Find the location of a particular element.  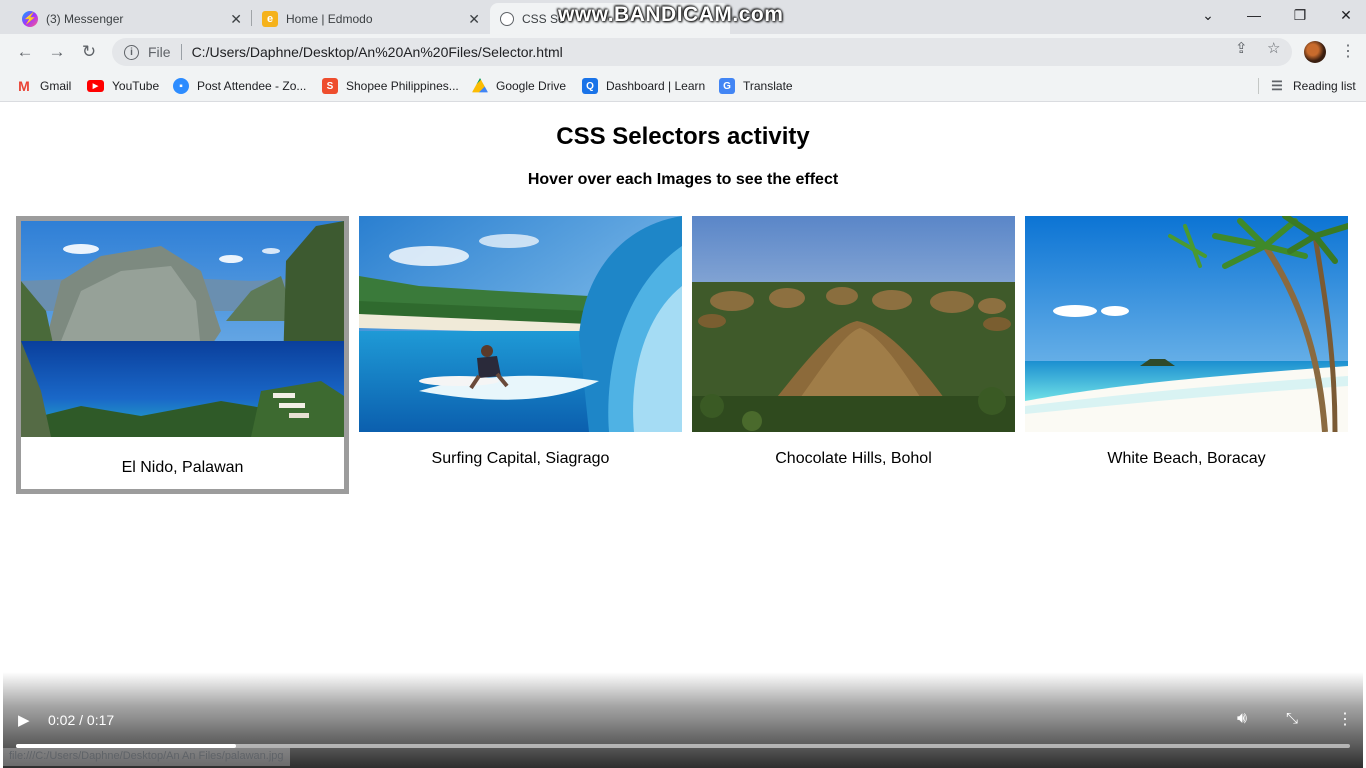

menu-kebab-icon: ⋮ is located at coordinates (1348, 51).